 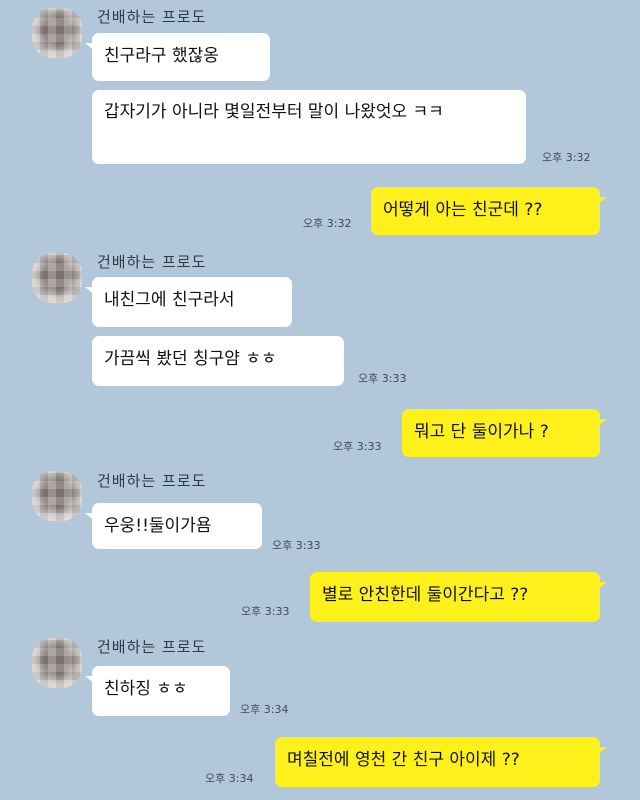 What do you see at coordinates (504, 433) in the screenshot?
I see `message-bubble-sent: 뭐고 단 둘이가나 ?` at bounding box center [504, 433].